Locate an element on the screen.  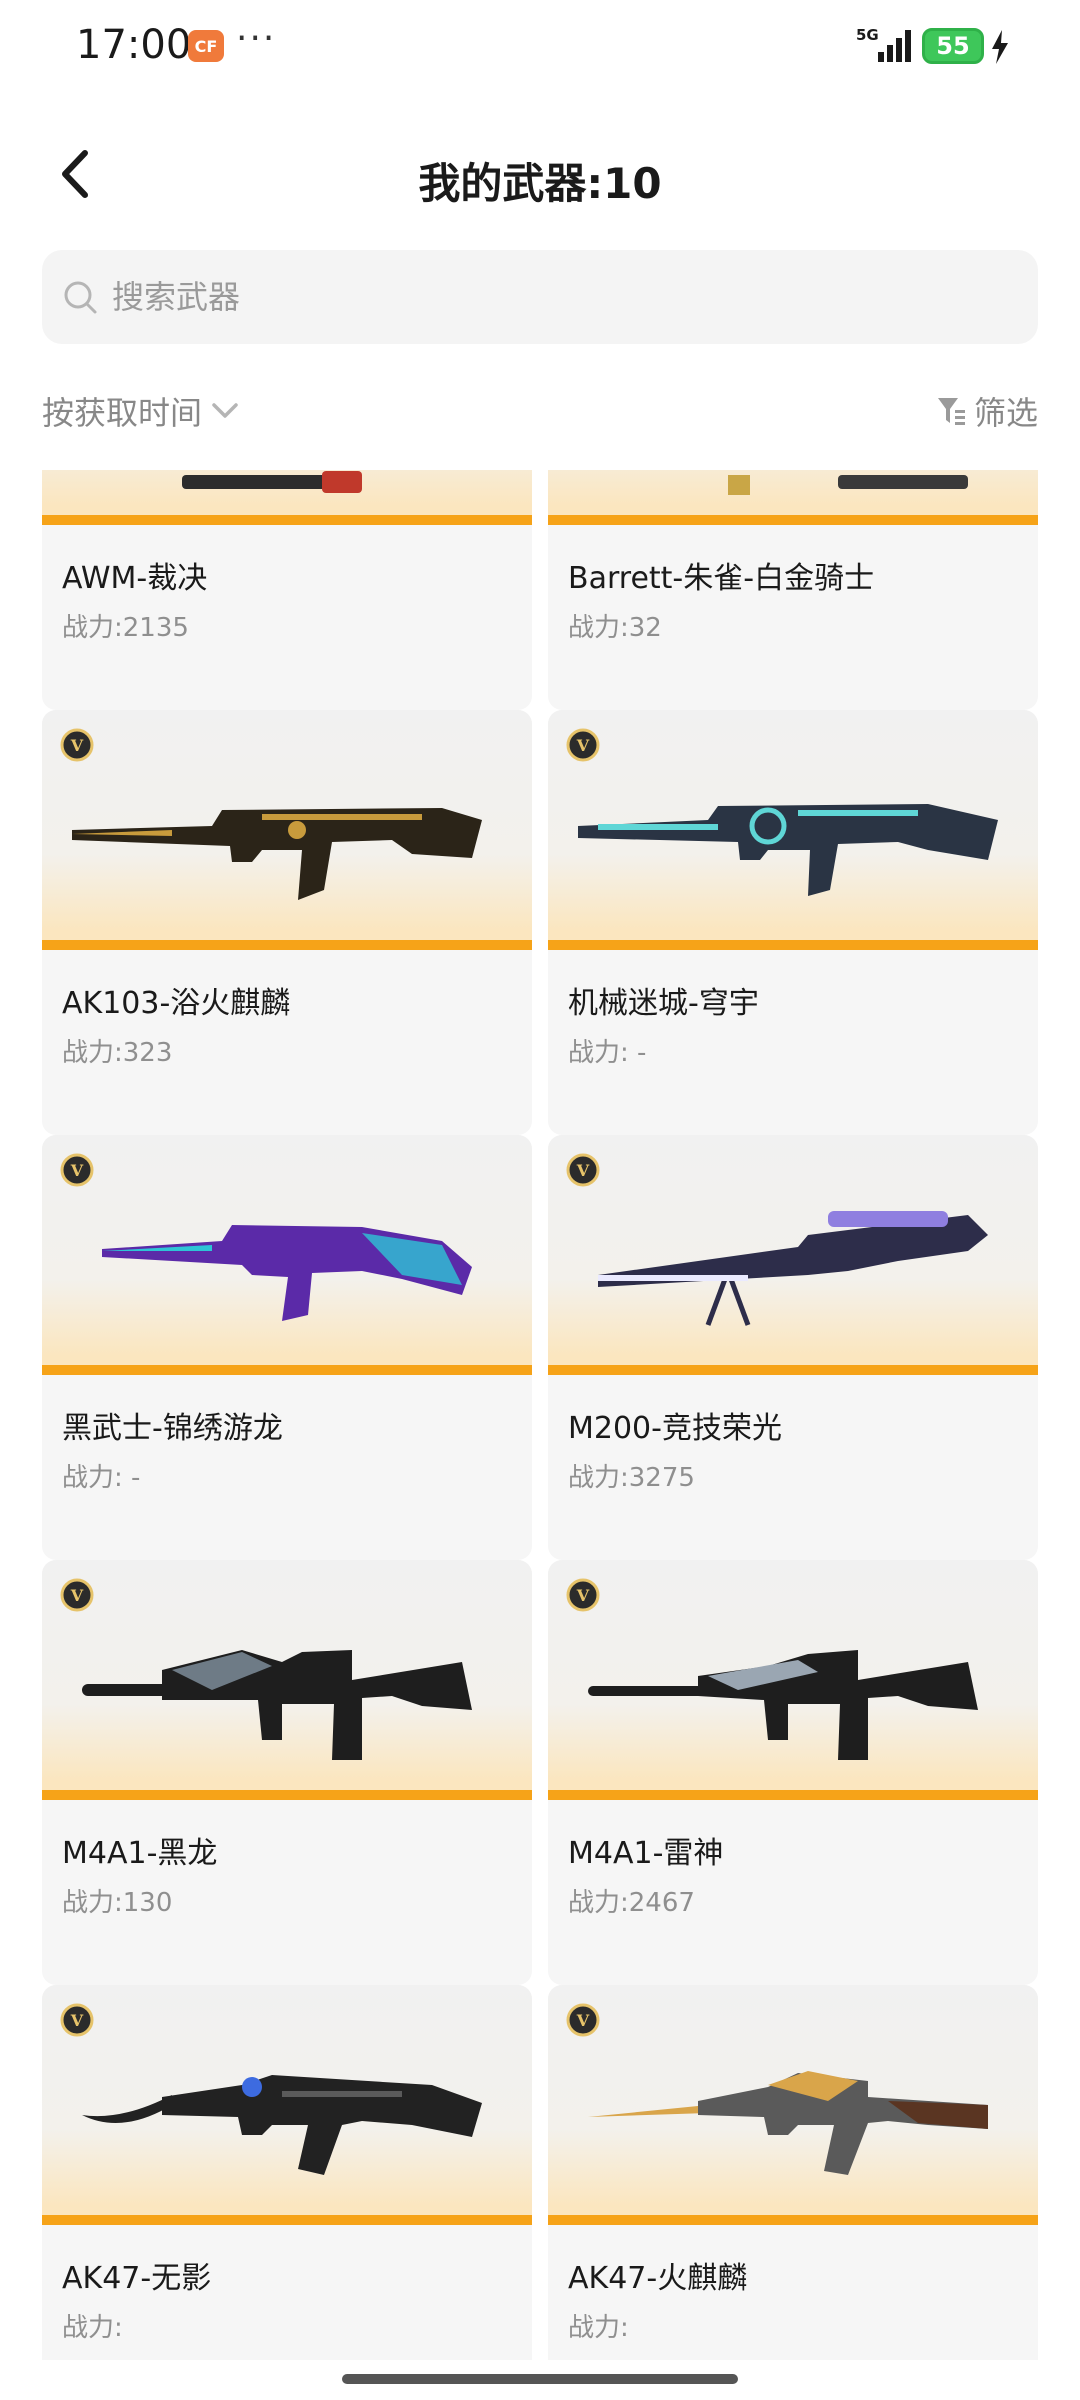
weapon-card: V M200-竞技荣光 战力:3275 is located at coordinates (793, 1347).